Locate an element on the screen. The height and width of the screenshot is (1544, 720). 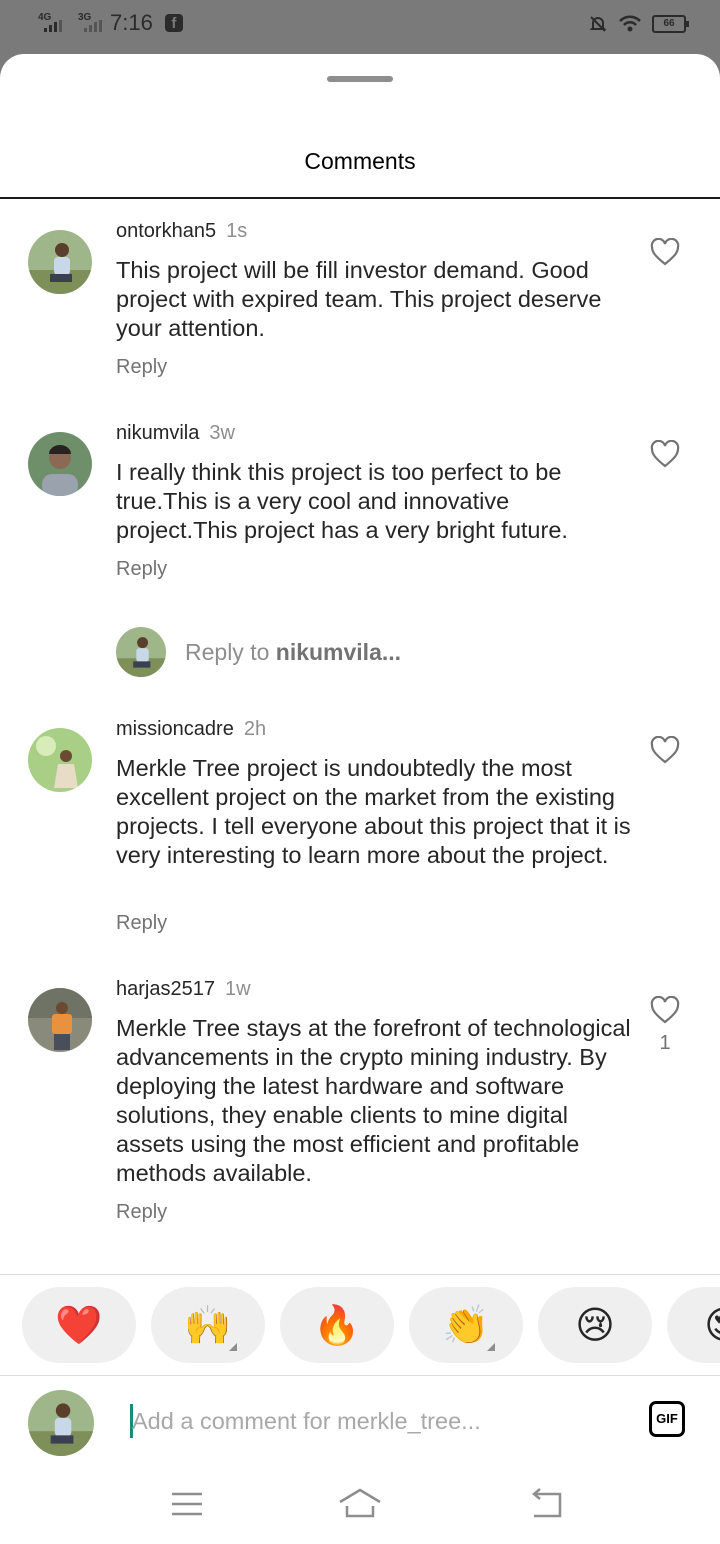
emoji-fire: 🔥 is located at coordinates (337, 1325).